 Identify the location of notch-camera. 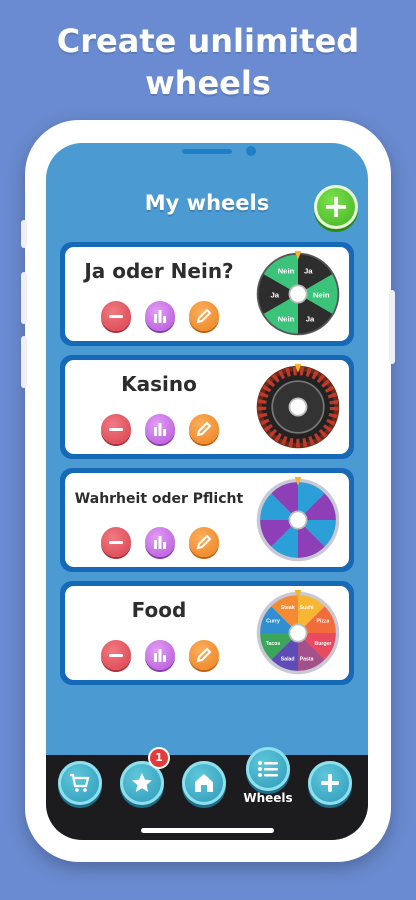
(251, 151).